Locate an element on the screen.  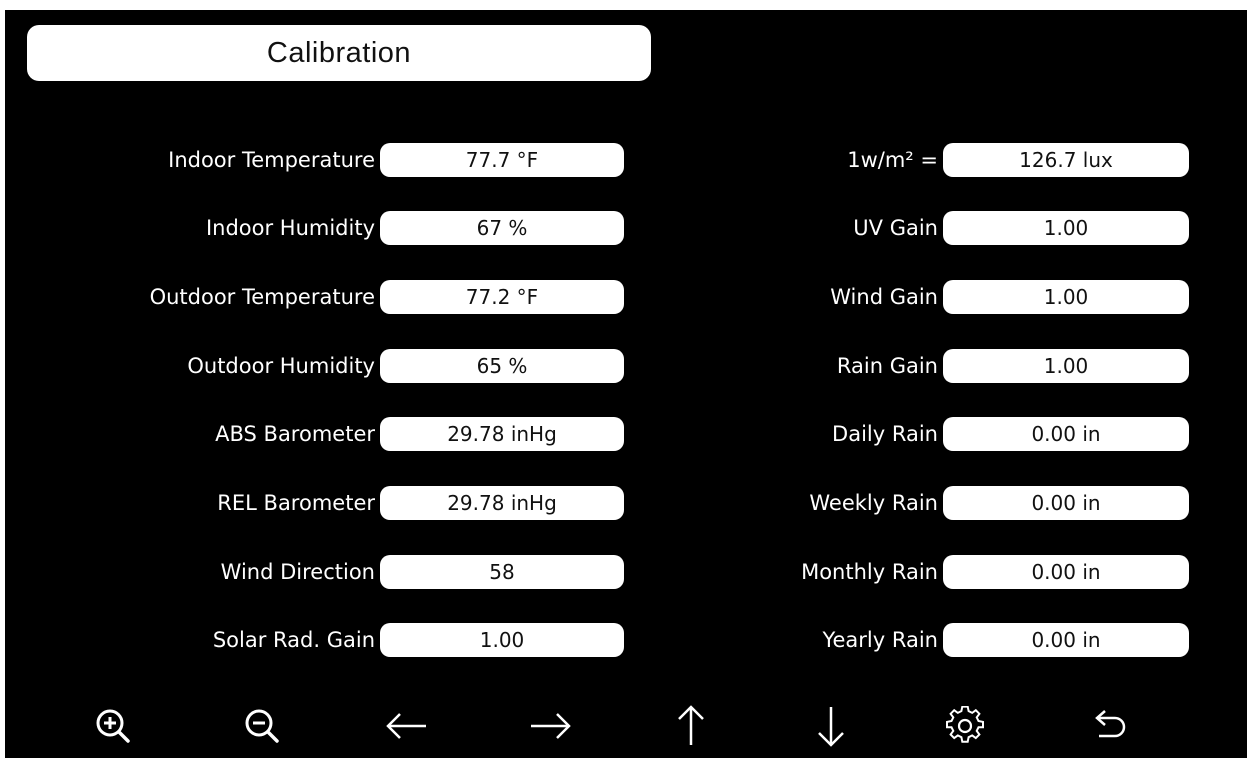
zoom-in-button is located at coordinates (113, 726).